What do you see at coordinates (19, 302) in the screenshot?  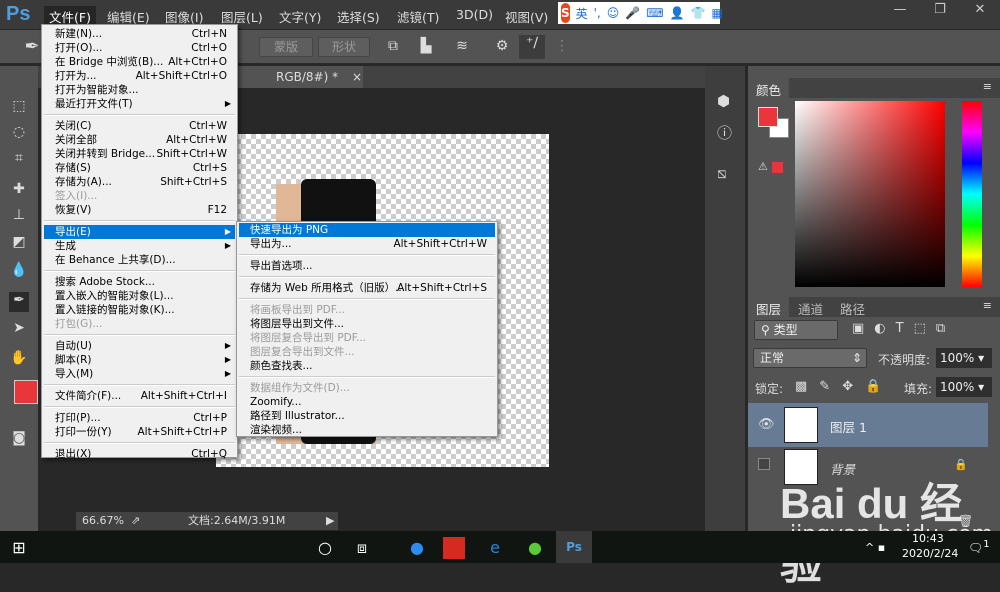 I see `pen-tool-icon: ✒` at bounding box center [19, 302].